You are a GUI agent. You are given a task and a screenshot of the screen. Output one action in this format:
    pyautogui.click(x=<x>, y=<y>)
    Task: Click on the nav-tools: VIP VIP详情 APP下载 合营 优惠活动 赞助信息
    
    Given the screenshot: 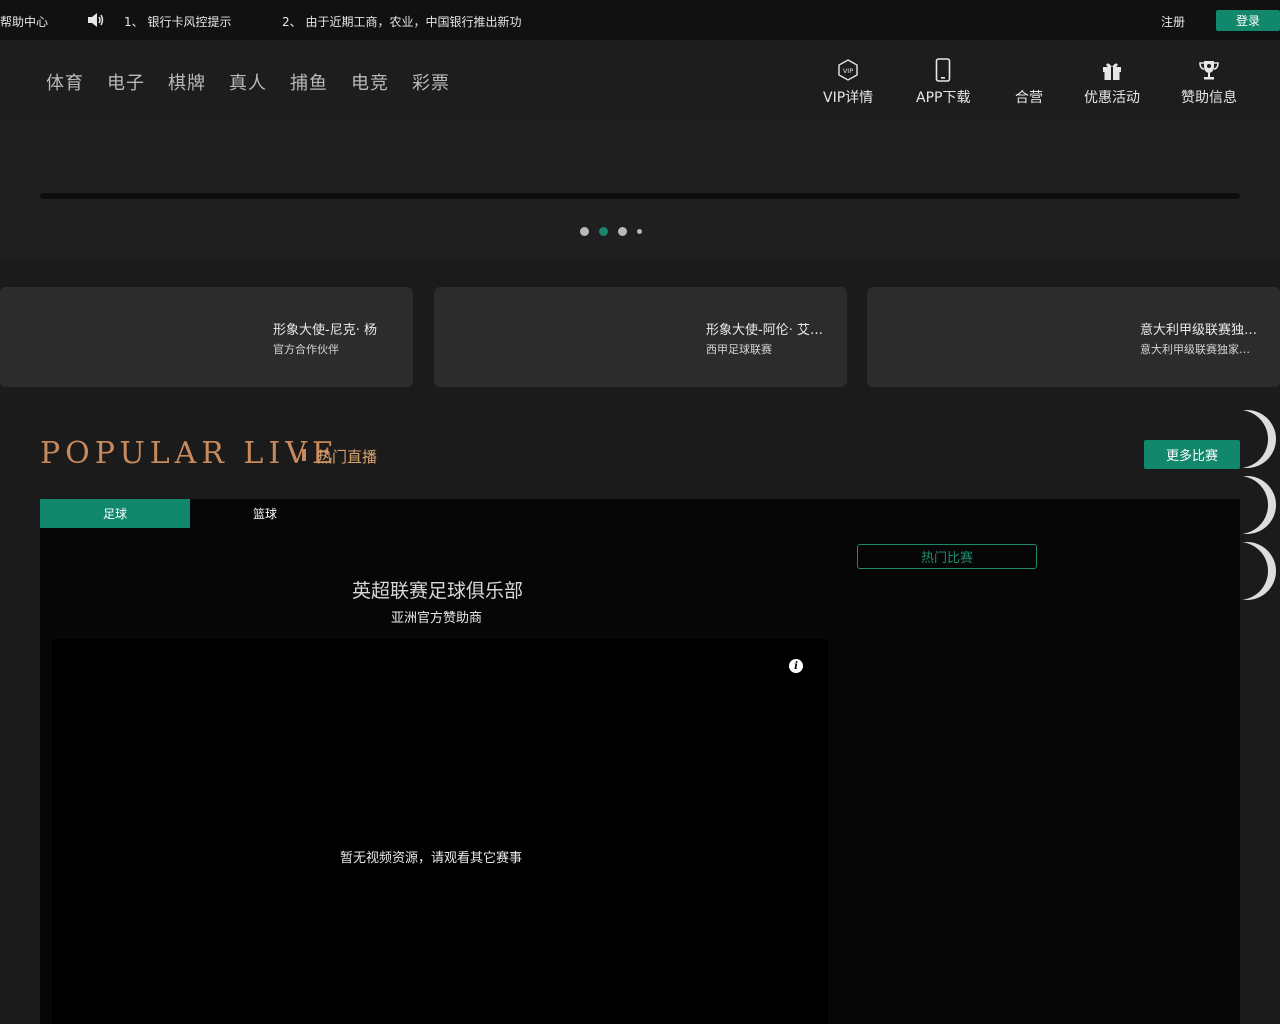 What is the action you would take?
    pyautogui.click(x=640, y=80)
    